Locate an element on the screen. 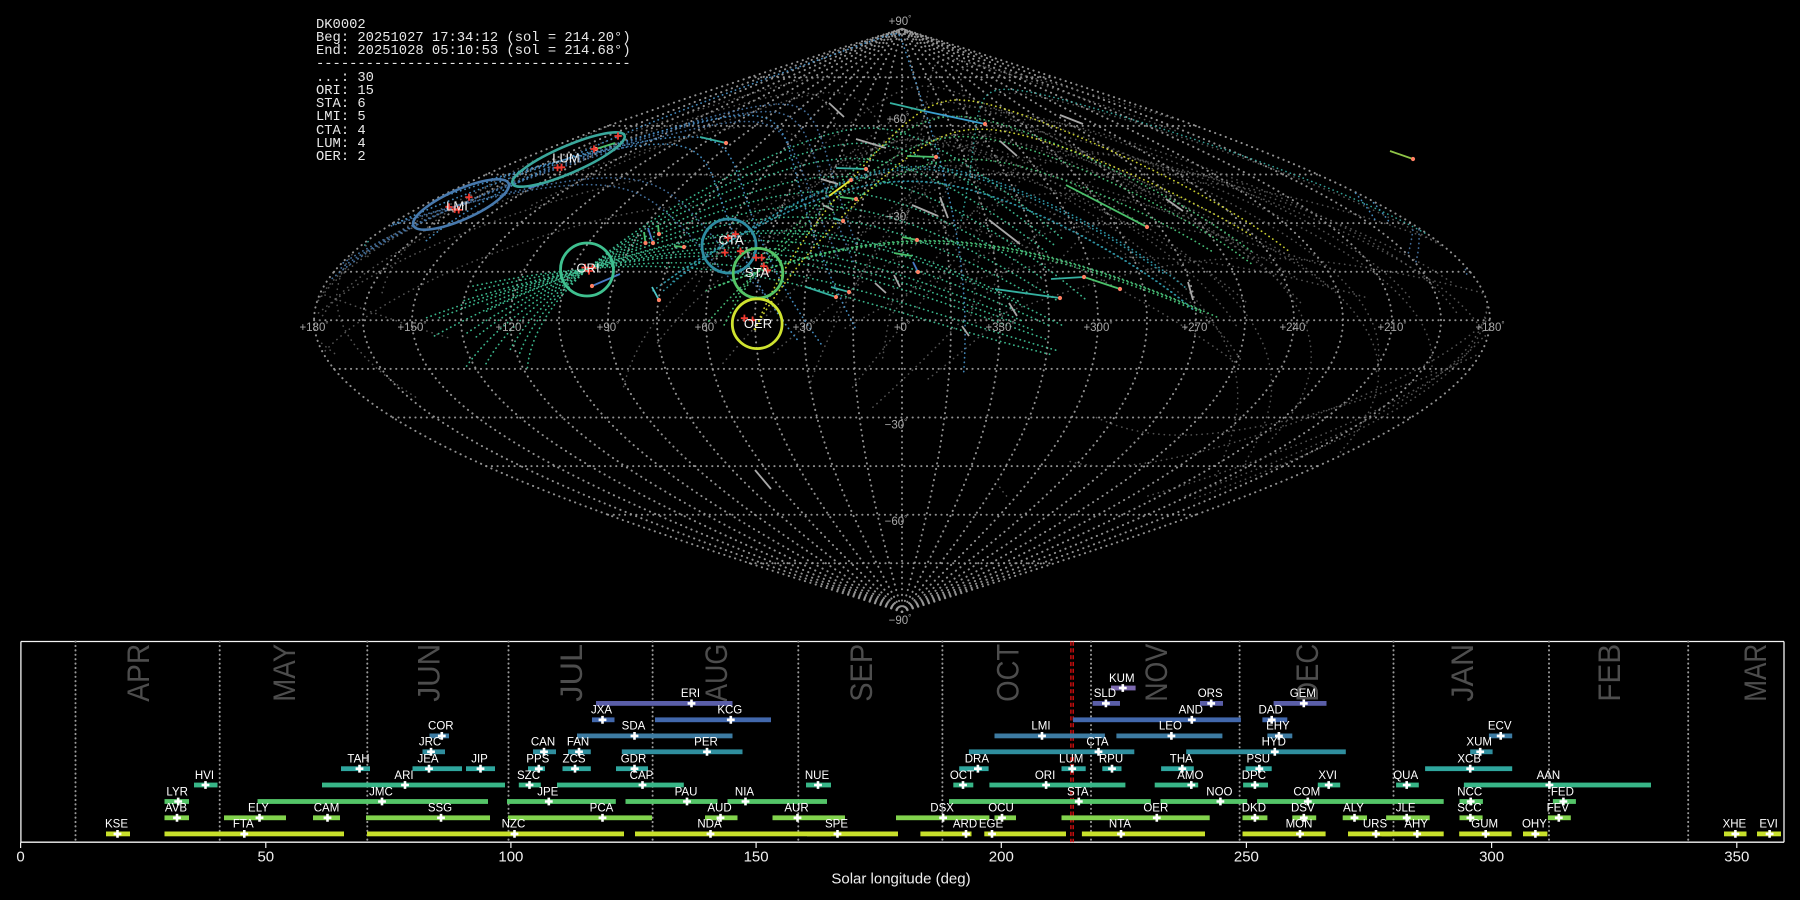 The width and height of the screenshot is (1800, 900). svg-text: GUM is located at coordinates (1484, 825).